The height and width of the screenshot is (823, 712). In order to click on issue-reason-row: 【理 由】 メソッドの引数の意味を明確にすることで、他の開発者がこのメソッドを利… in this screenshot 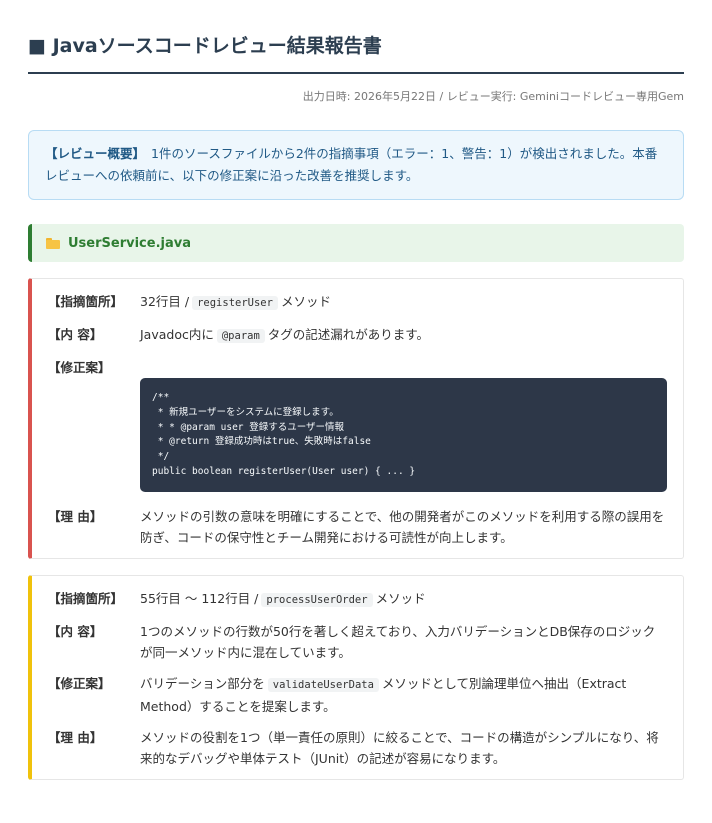, I will do `click(357, 527)`.